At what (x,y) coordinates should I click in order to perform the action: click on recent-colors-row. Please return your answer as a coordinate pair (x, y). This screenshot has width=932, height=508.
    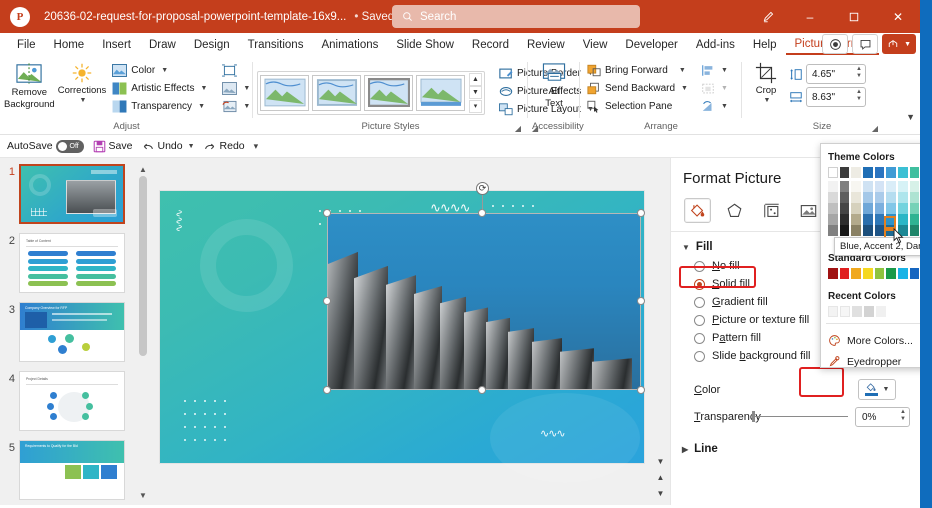
    Looking at the image, I should click on (870, 311).